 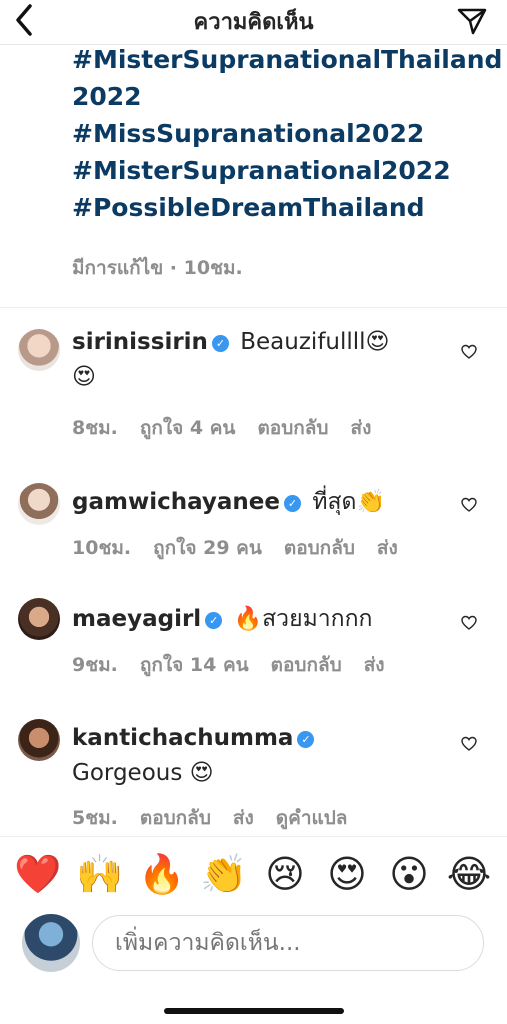 What do you see at coordinates (95, 665) in the screenshot?
I see `comment-time: 9ชม.` at bounding box center [95, 665].